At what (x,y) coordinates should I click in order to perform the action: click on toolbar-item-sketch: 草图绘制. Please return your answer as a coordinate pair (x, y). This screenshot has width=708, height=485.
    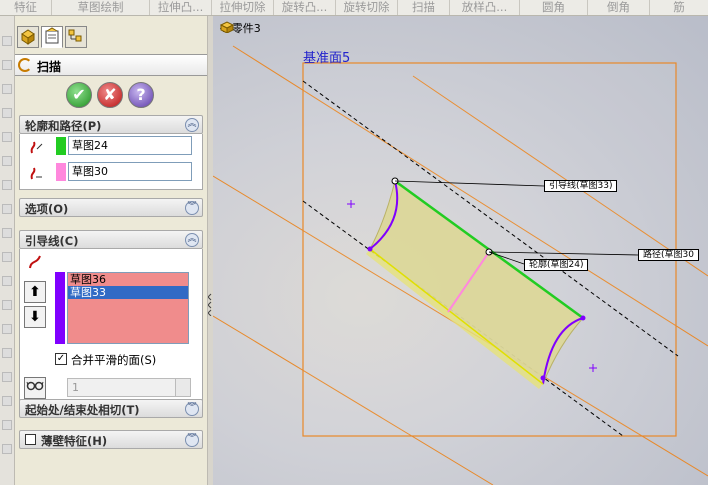
    Looking at the image, I should click on (101, 7).